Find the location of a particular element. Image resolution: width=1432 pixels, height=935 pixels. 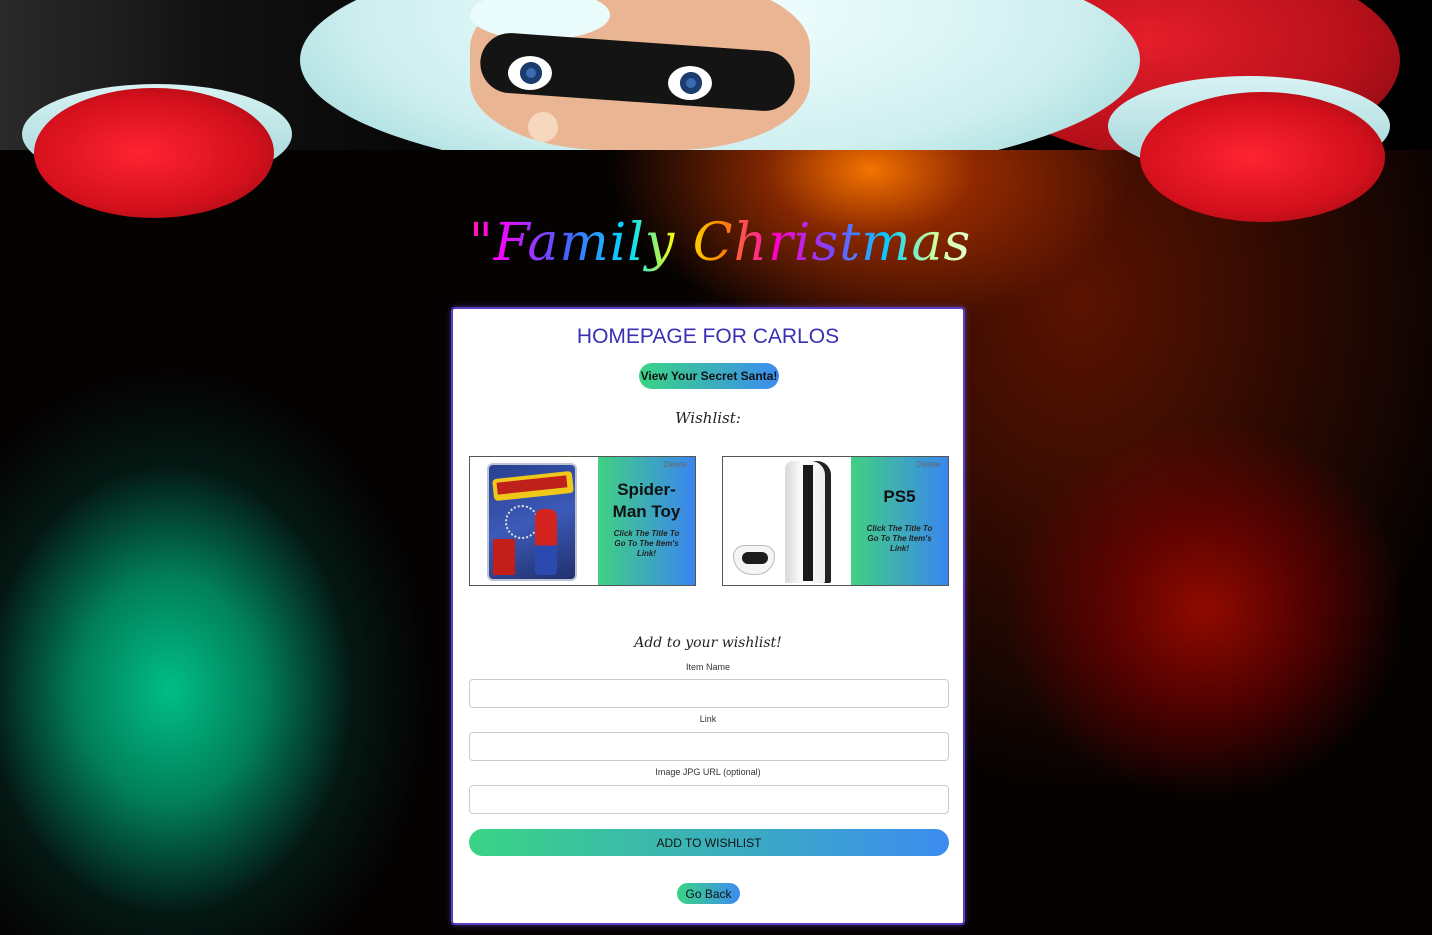

right-glove is located at coordinates (1262, 157).